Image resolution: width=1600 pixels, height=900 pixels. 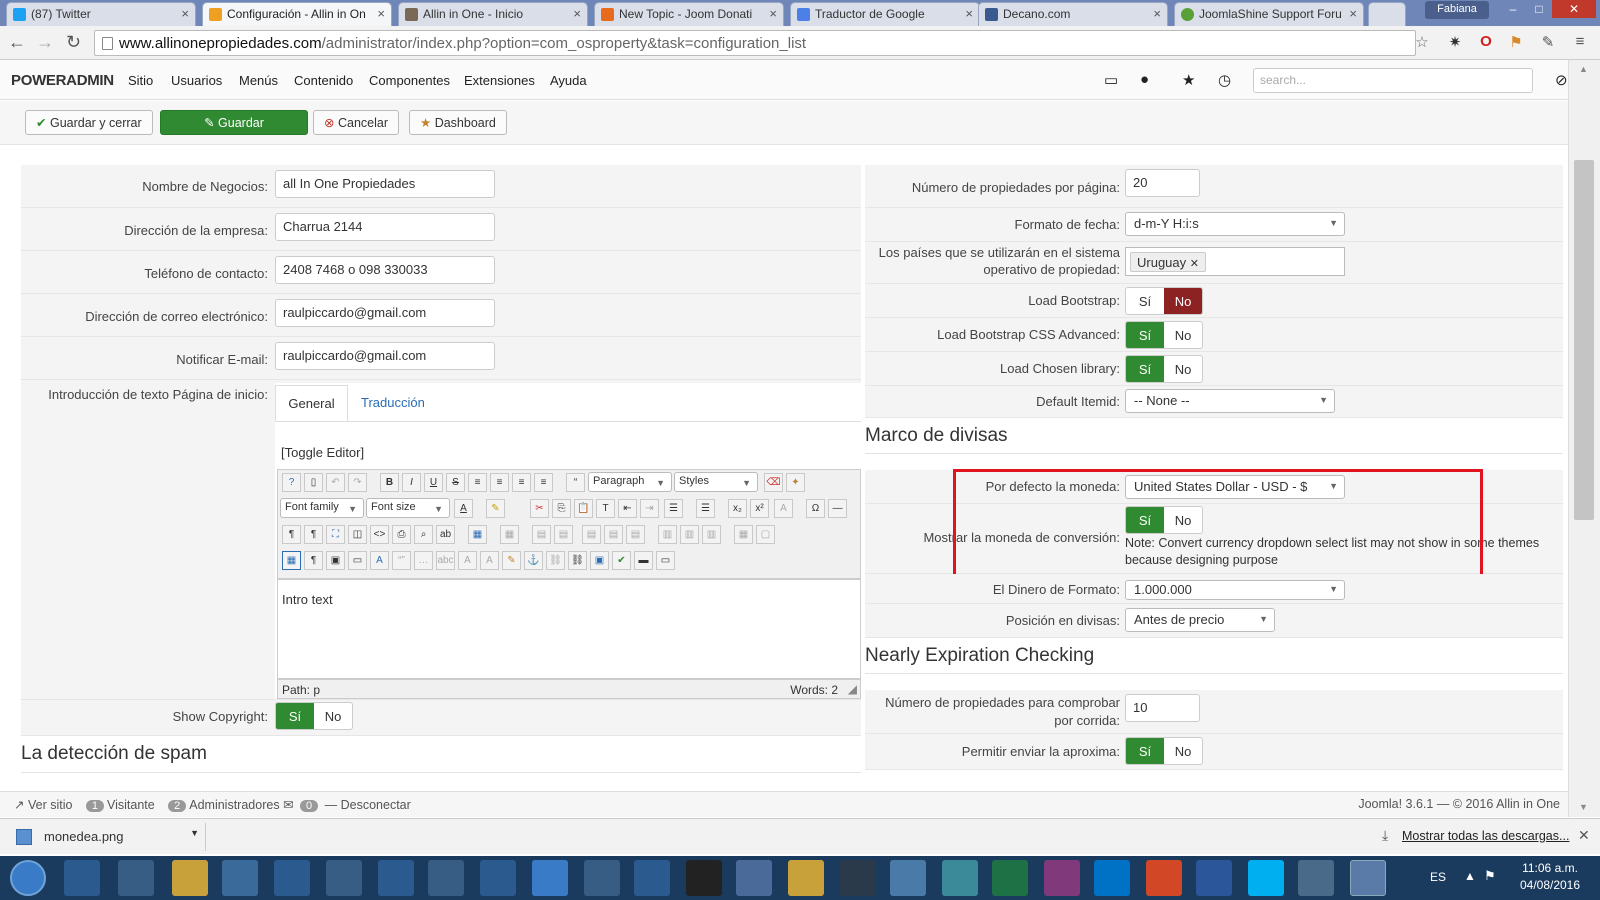 What do you see at coordinates (773, 482) in the screenshot?
I see `eraser-icon: ⌫` at bounding box center [773, 482].